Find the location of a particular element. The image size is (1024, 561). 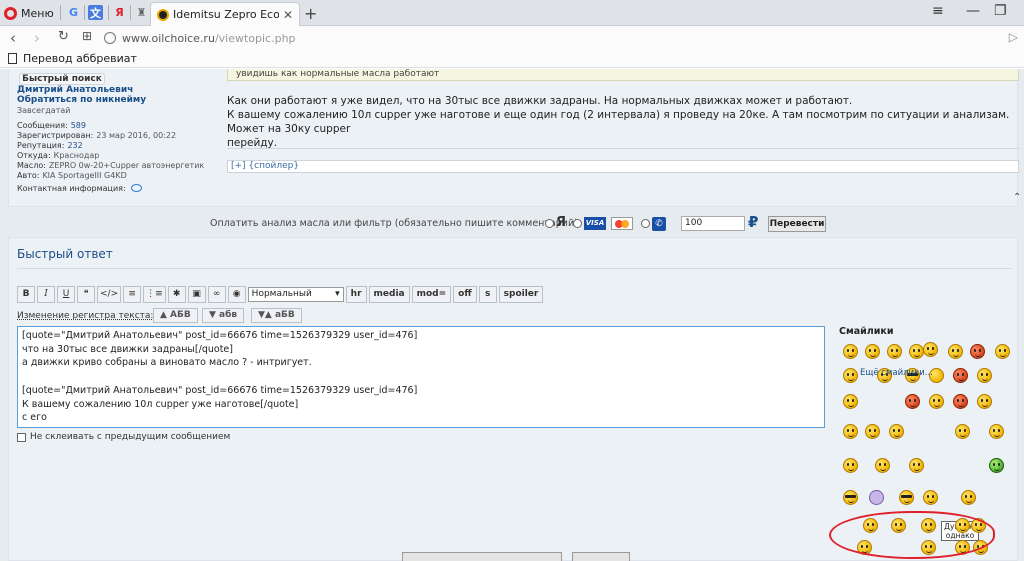

opera-menu-button: Меню is located at coordinates (29, 13).